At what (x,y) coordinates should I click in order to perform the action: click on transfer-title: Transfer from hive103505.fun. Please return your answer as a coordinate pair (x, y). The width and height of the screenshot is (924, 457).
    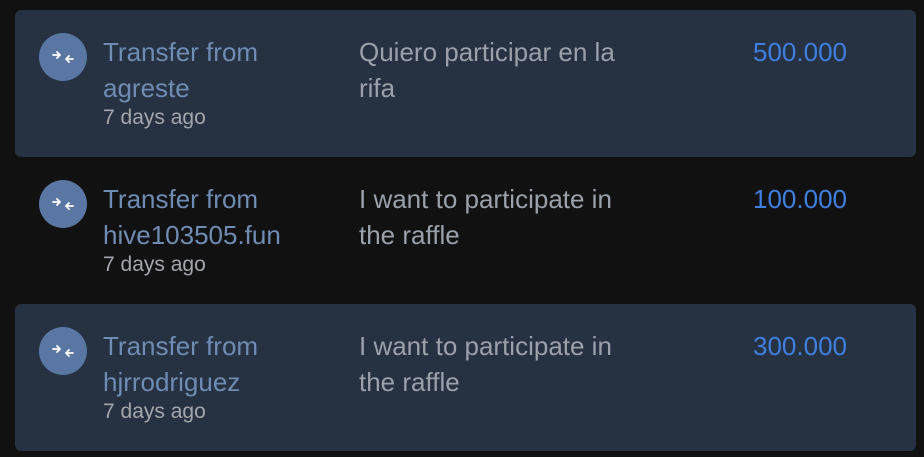
    Looking at the image, I should click on (225, 217).